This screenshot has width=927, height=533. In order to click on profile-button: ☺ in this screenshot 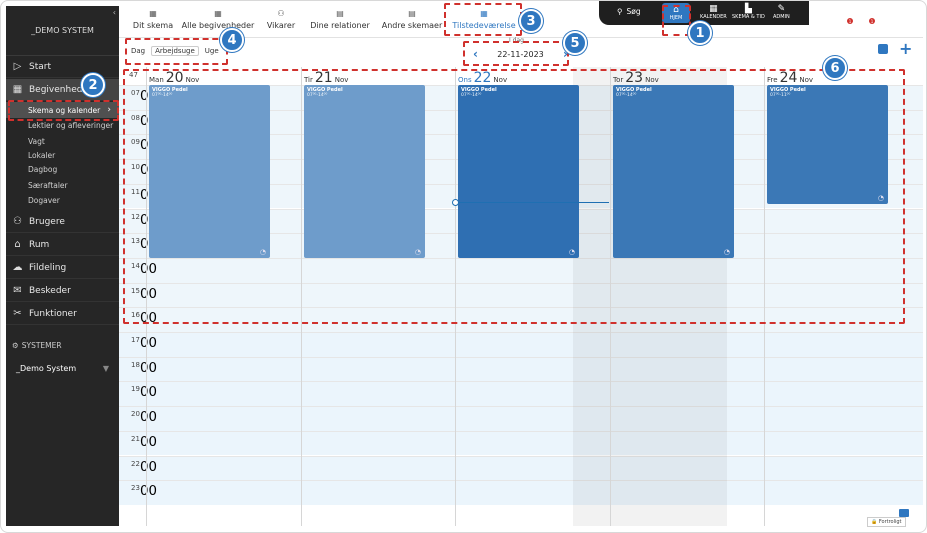, I will do `click(906, 10)`.